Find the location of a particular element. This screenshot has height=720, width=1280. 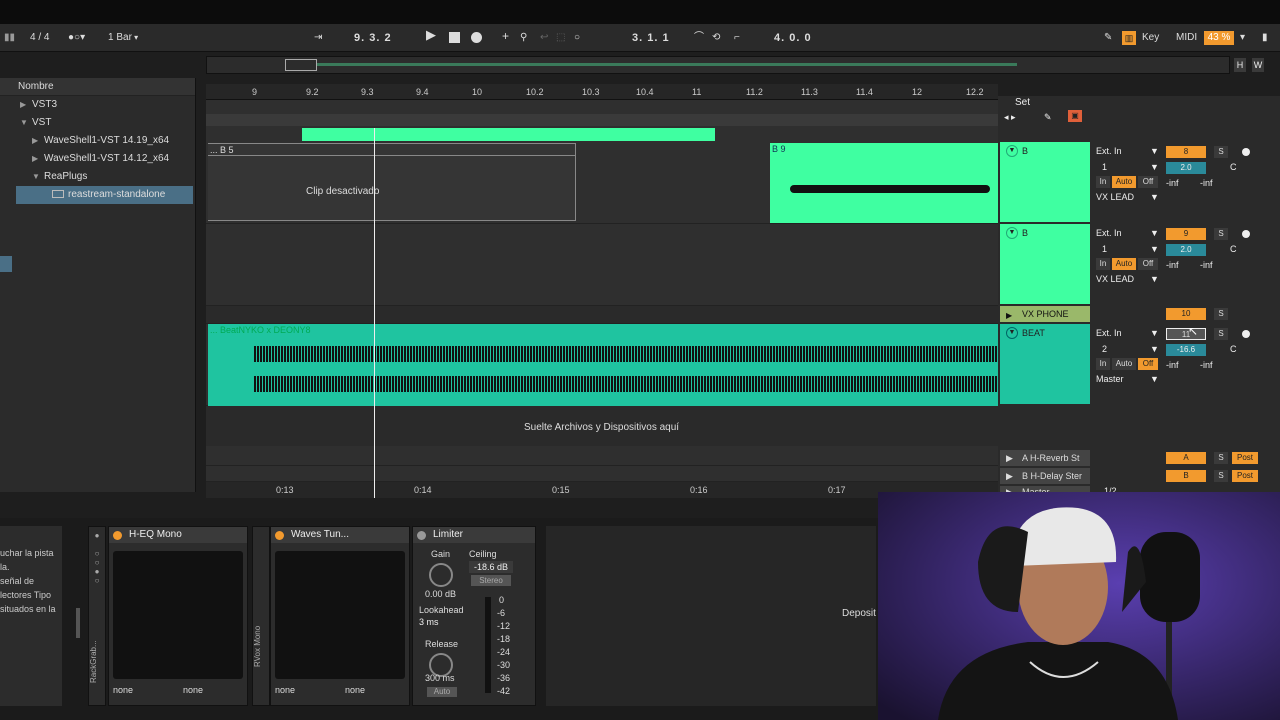

plugin-window is located at coordinates (340, 615).